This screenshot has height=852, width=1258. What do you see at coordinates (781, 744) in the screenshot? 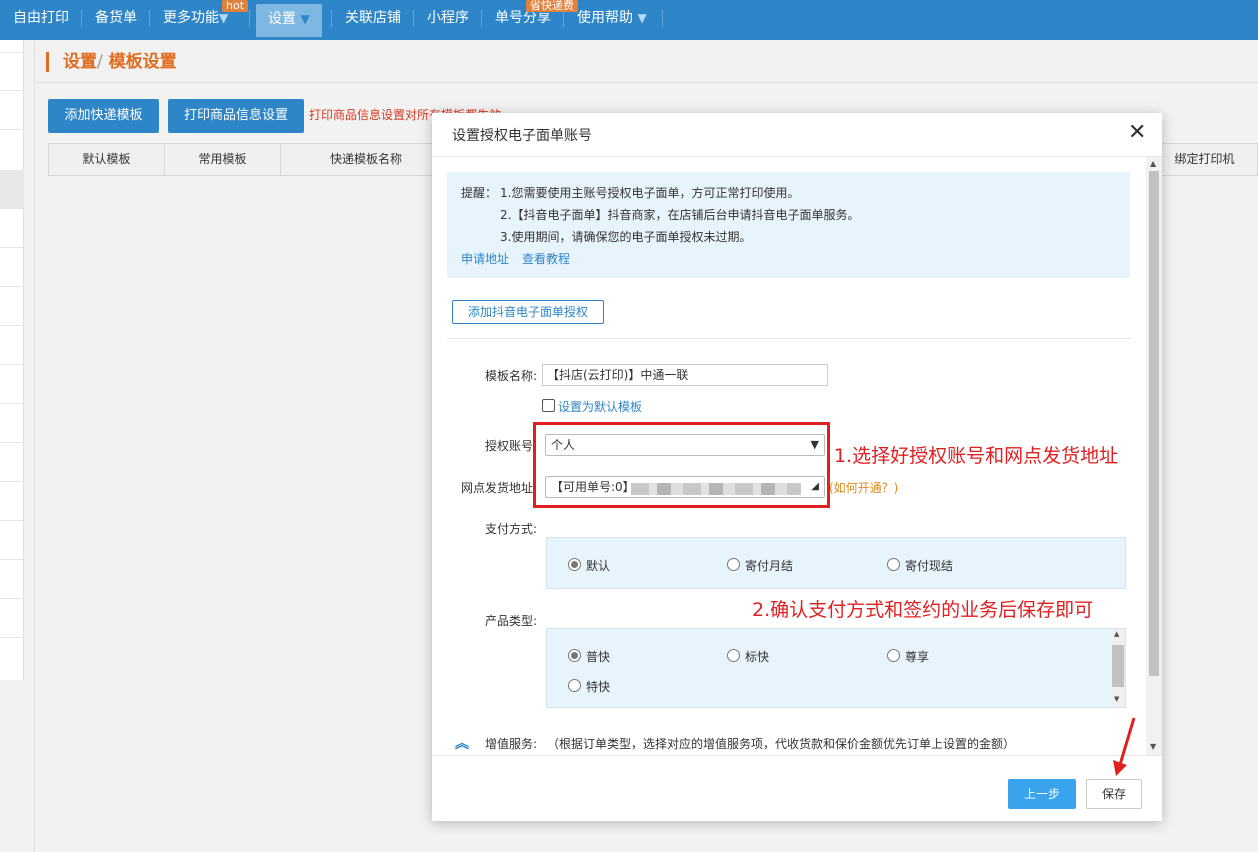
I see `value-added-note: （根据订单类型，选择对应的增值服务项，代收货款和保价金额优先订单上设置的金额）` at bounding box center [781, 744].